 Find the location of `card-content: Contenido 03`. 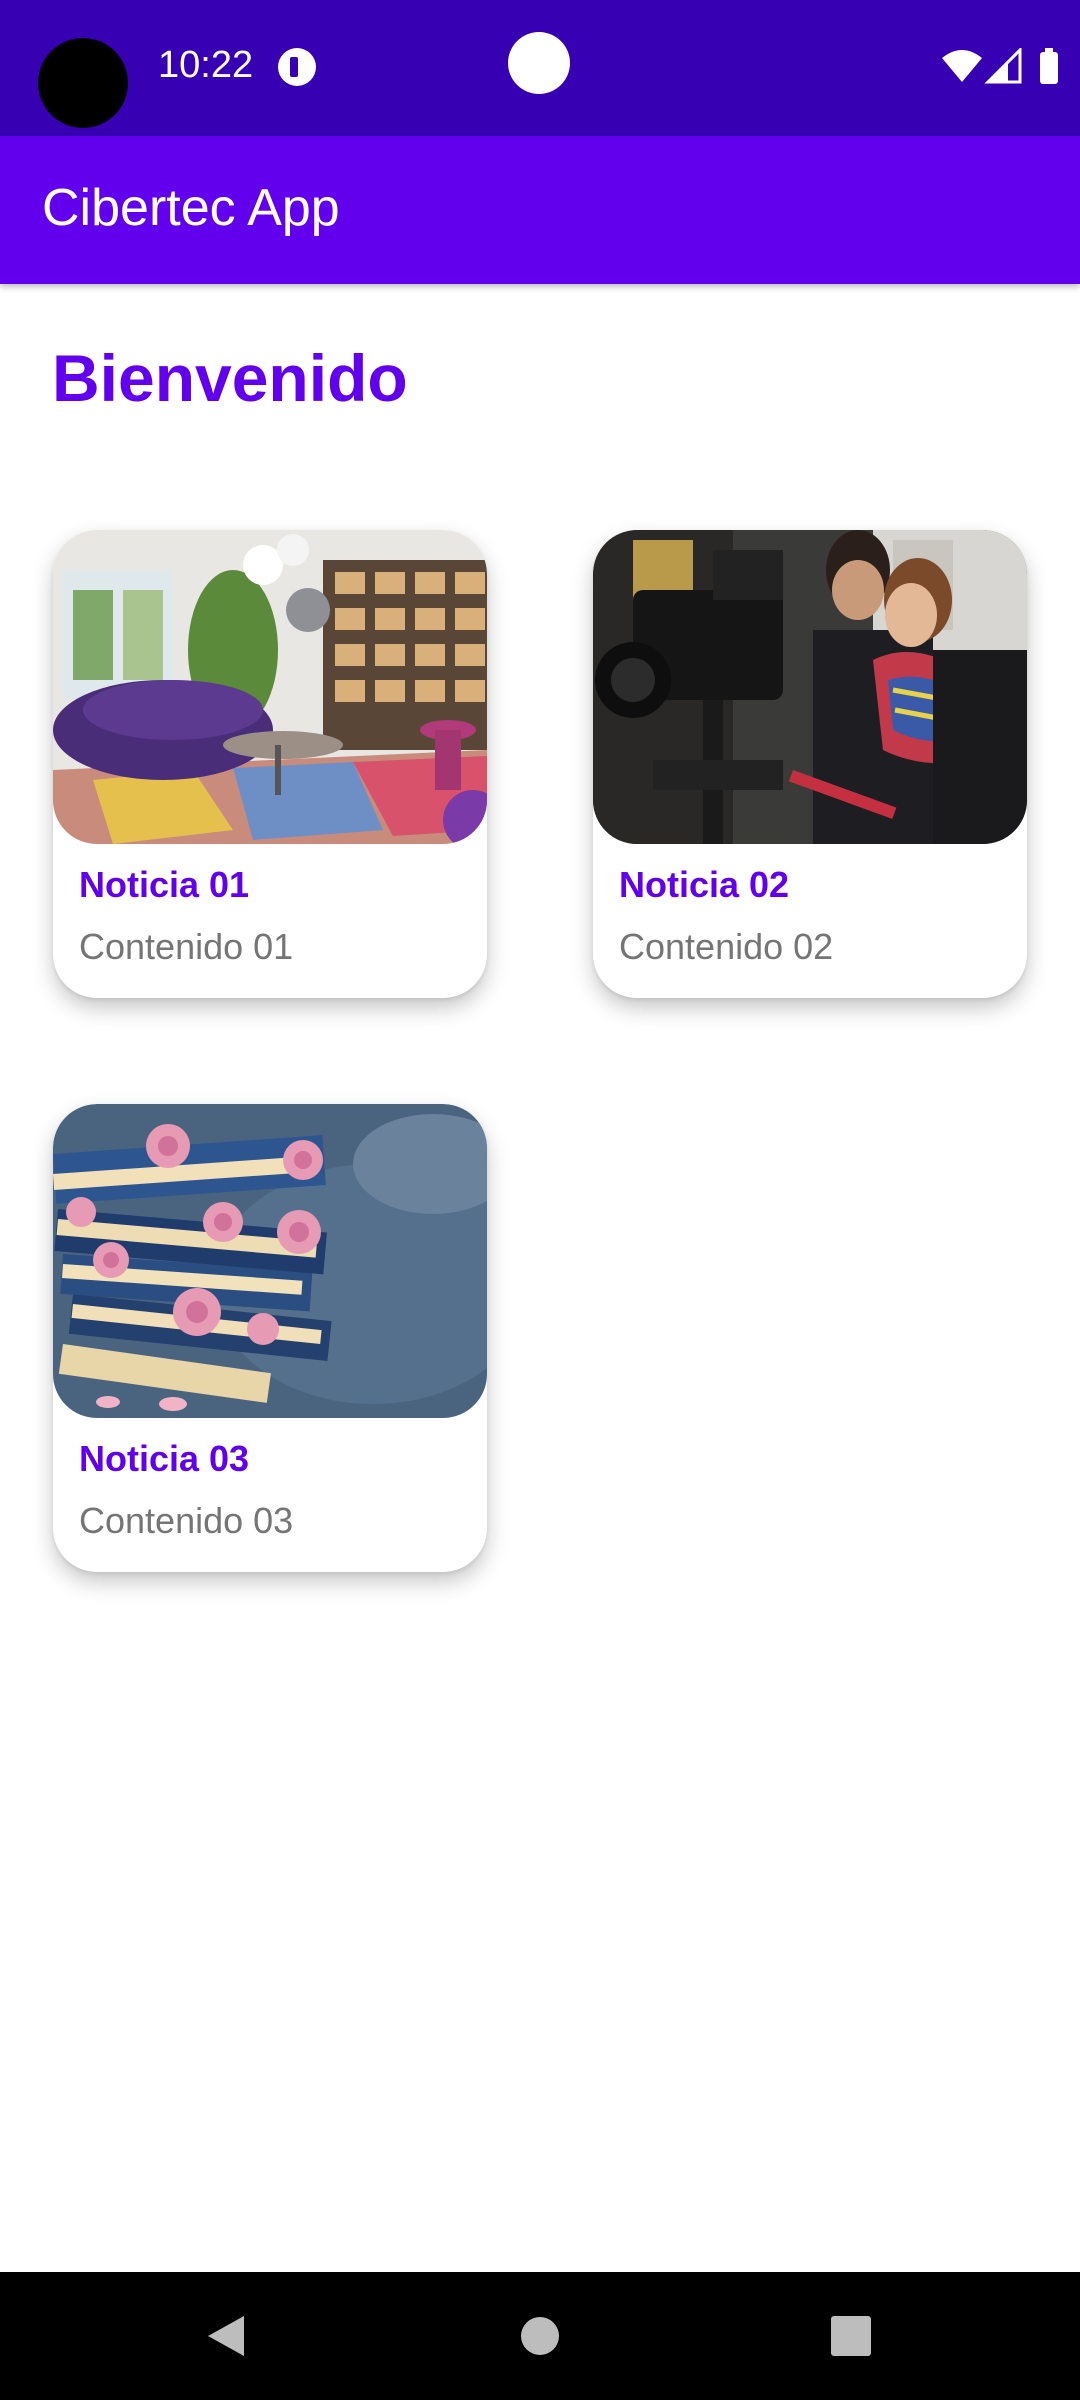

card-content: Contenido 03 is located at coordinates (186, 1520).